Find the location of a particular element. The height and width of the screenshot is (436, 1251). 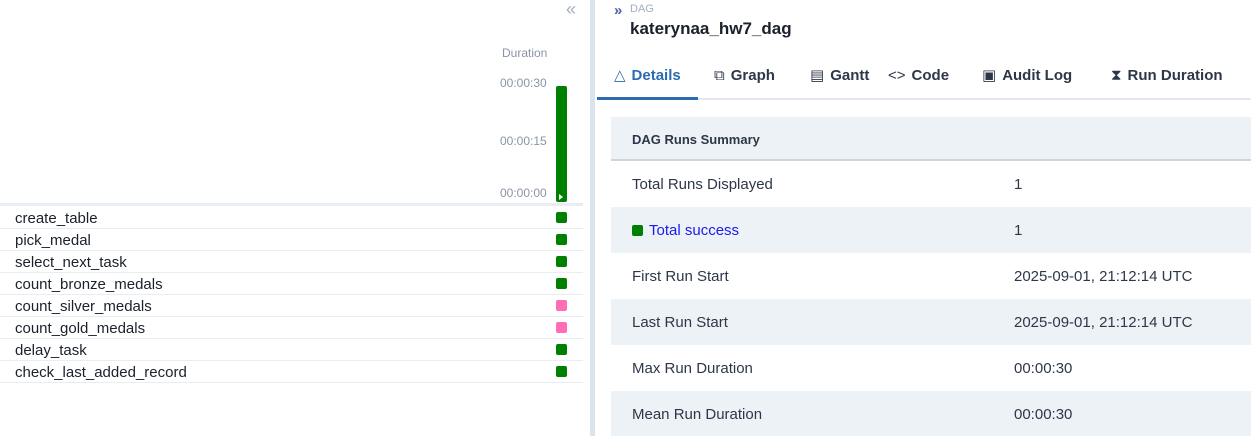

task-name: delay_task is located at coordinates (51, 350).